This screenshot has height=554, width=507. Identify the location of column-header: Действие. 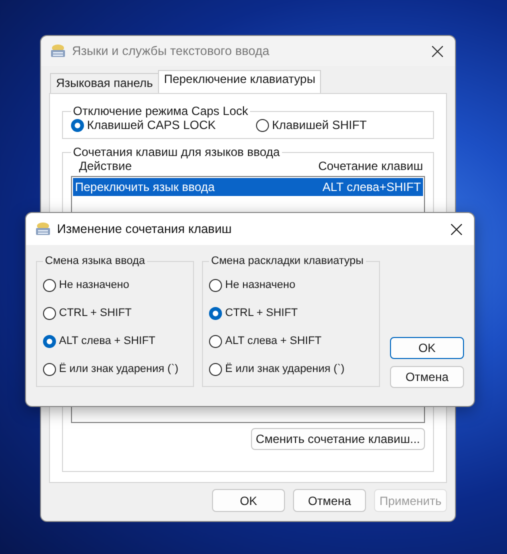
(105, 166).